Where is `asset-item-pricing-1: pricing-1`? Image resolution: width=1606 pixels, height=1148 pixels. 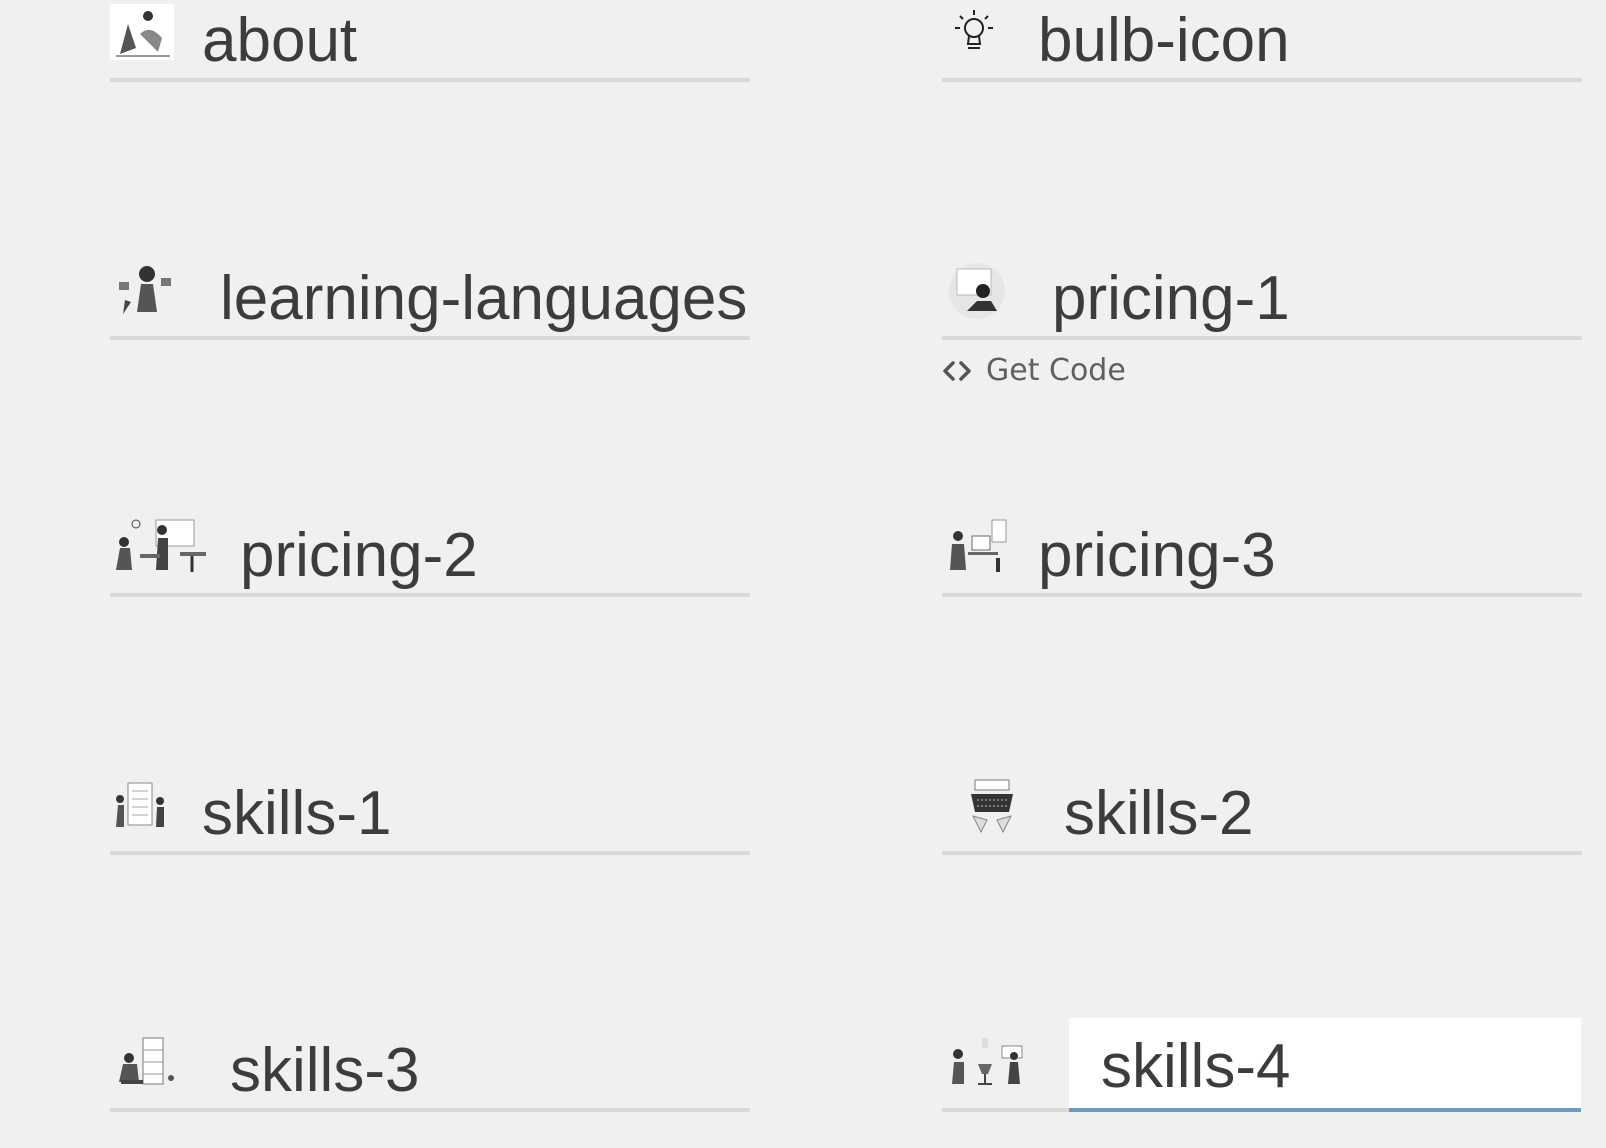
asset-item-pricing-1: pricing-1 is located at coordinates (1262, 300).